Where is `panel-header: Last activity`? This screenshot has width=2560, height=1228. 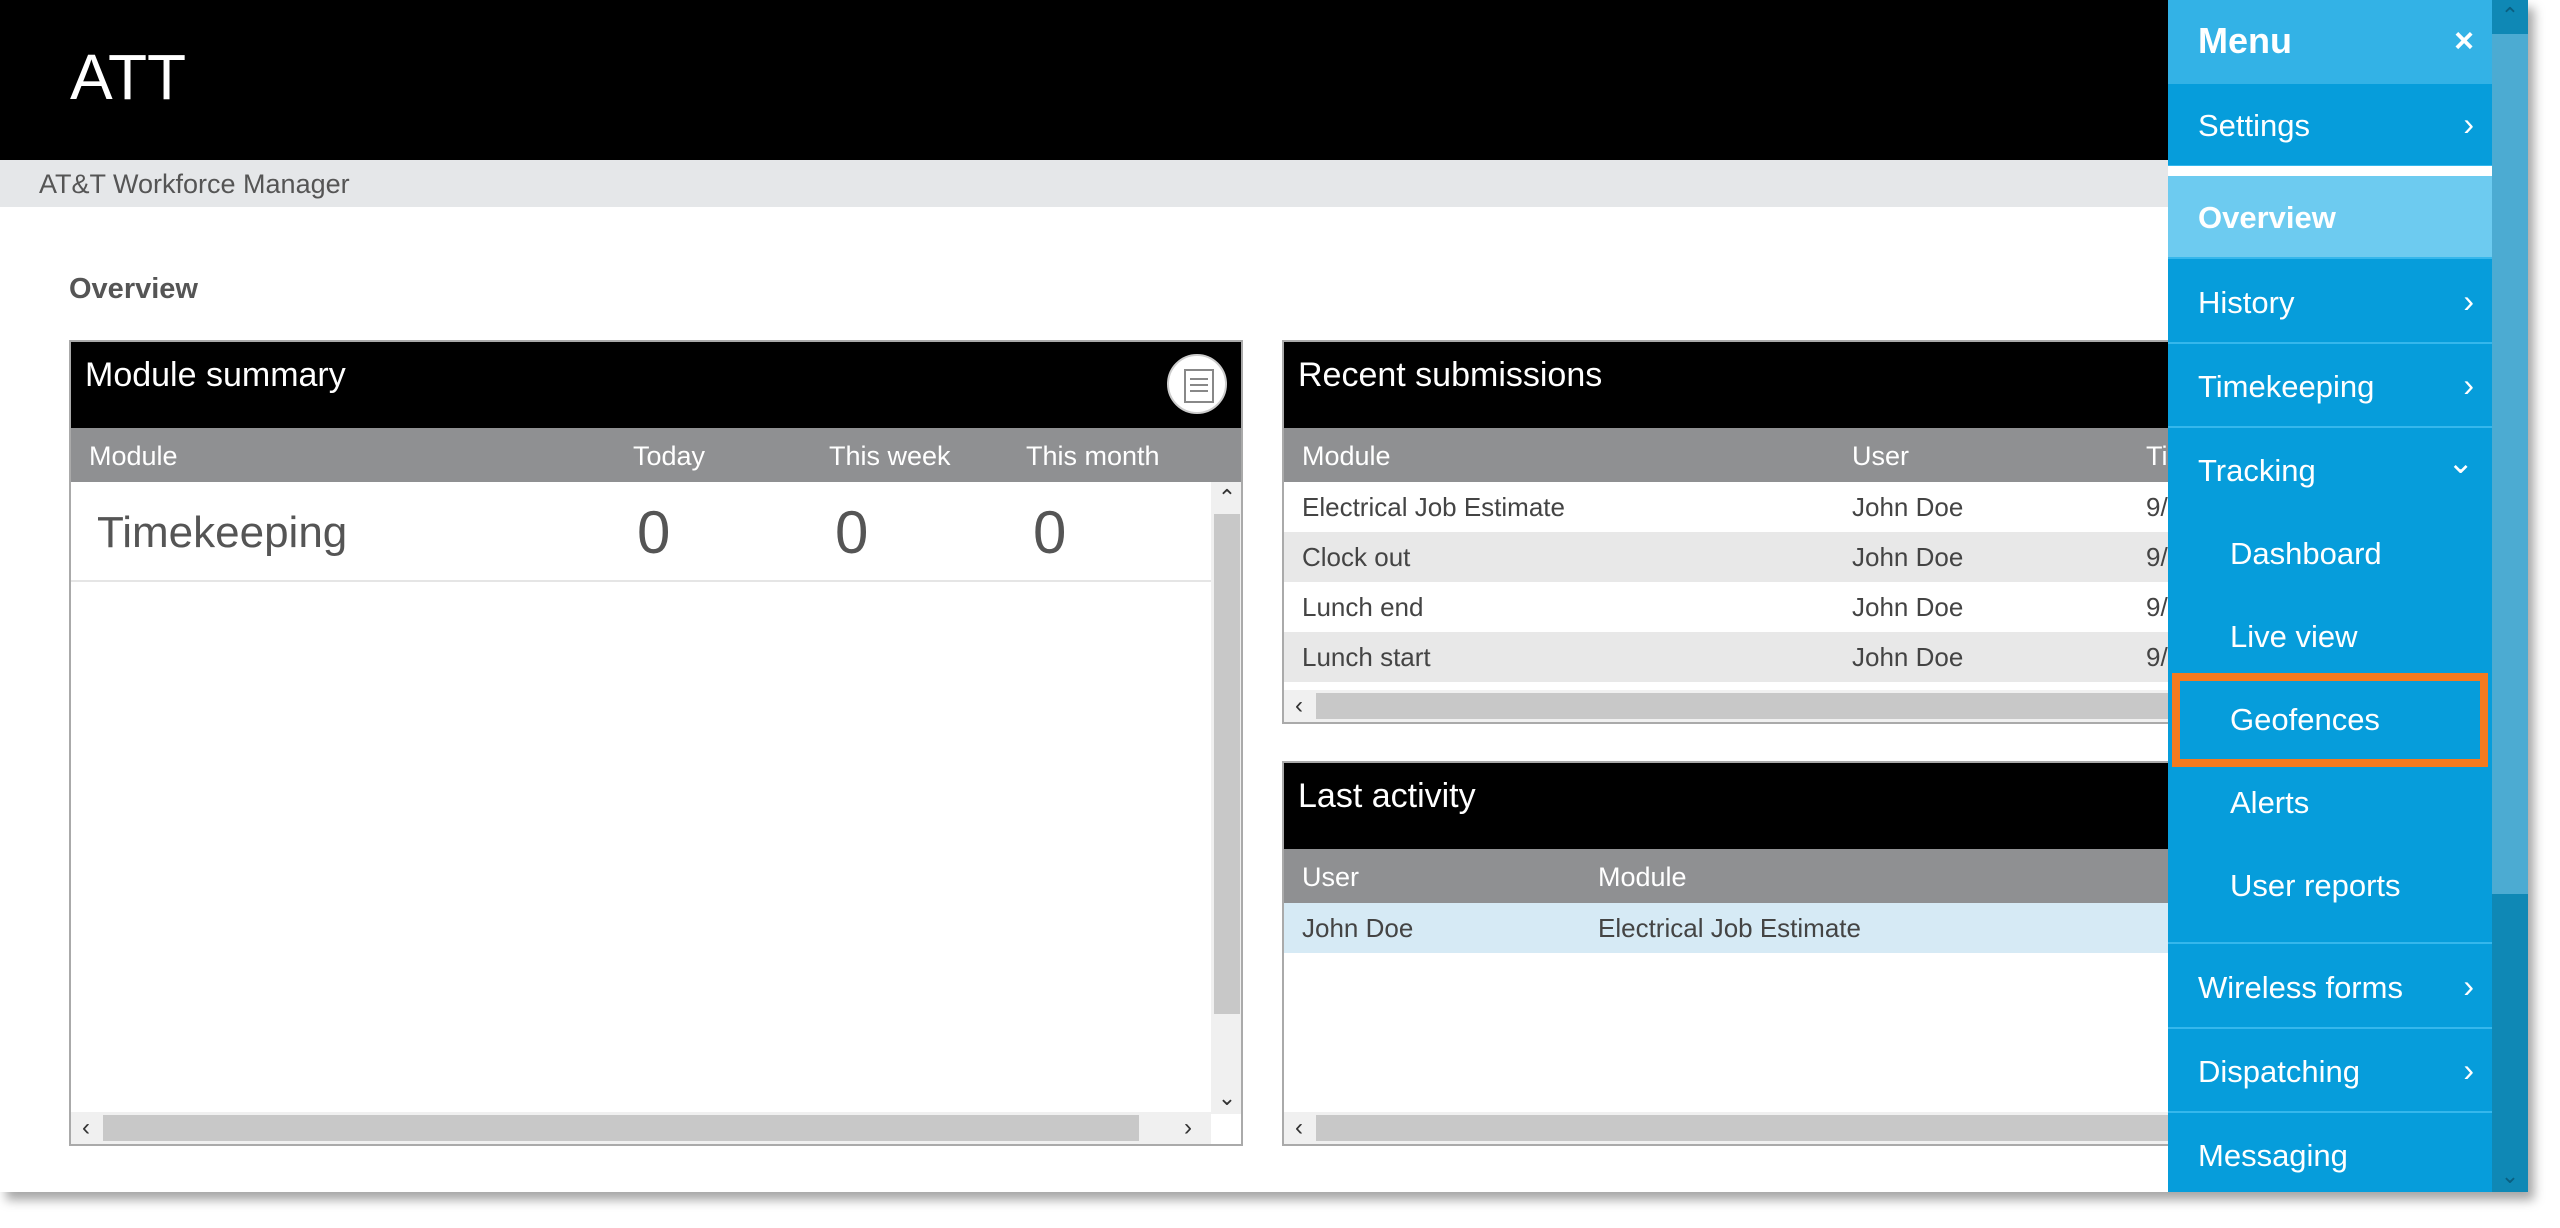
panel-header: Last activity is located at coordinates (1732, 806).